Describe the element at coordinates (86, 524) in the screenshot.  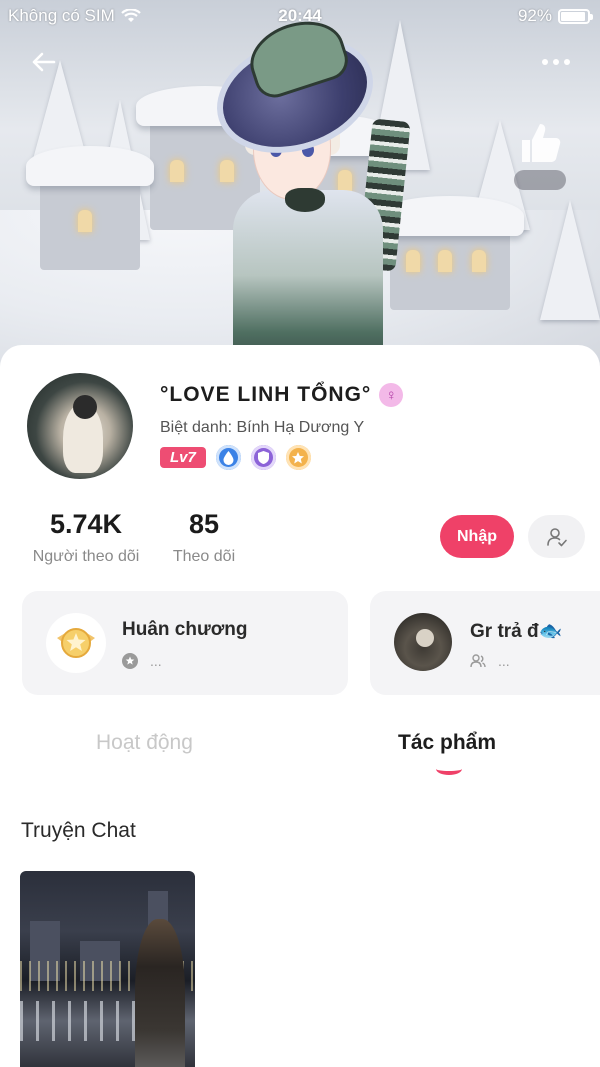
I see `followers-count: 5.74K` at that location.